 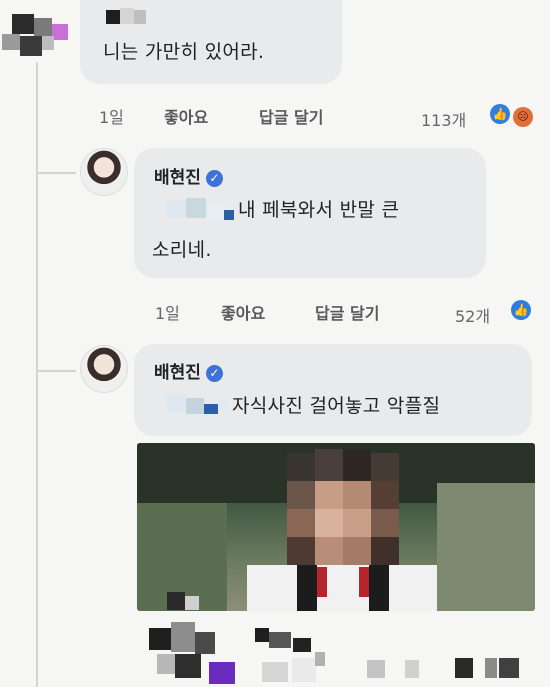 What do you see at coordinates (523, 117) in the screenshot?
I see `angry-icon: ☹` at bounding box center [523, 117].